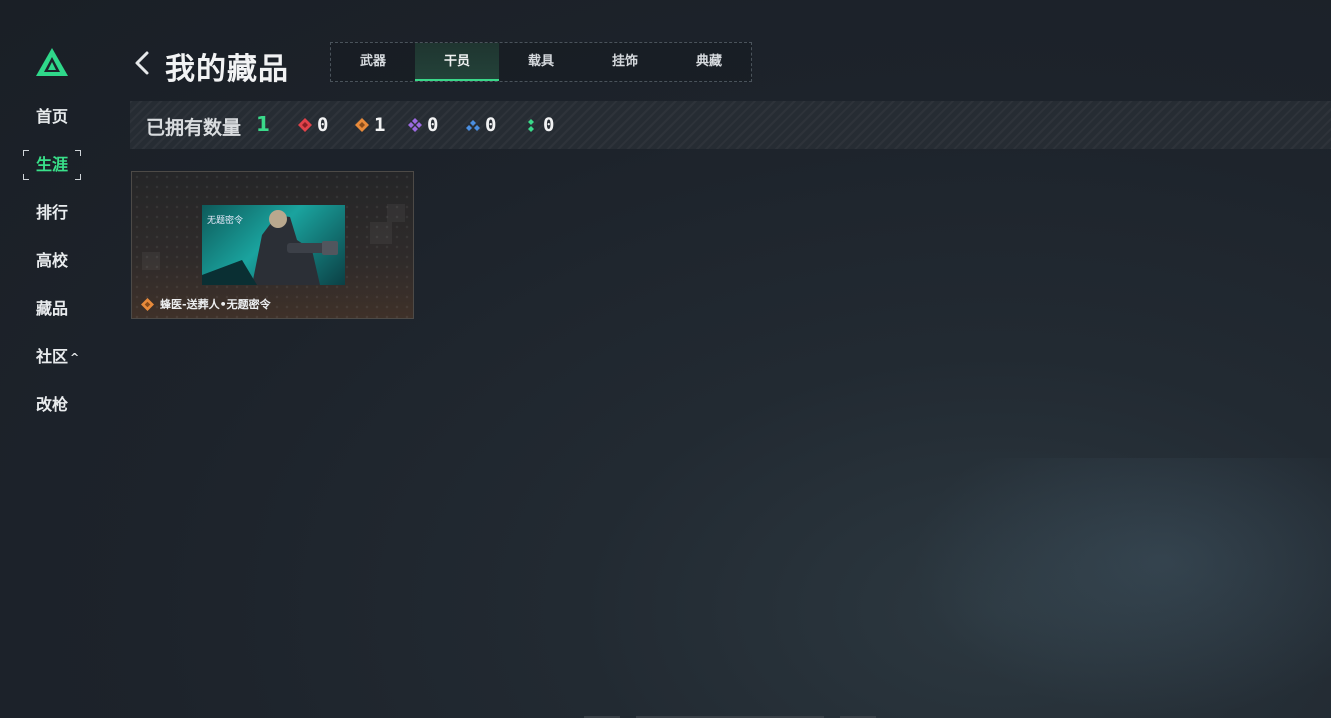 Image resolution: width=1331 pixels, height=718 pixels. I want to click on sidebar-item-community-label: 社区, so click(52, 356).